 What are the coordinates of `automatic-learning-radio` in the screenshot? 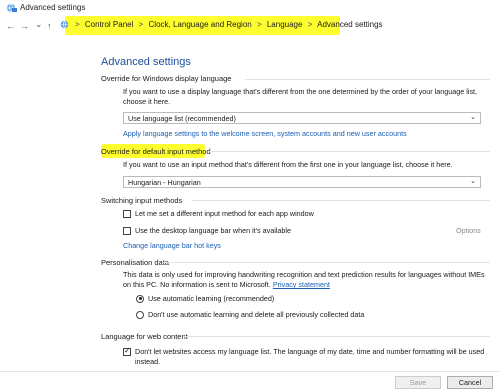 It's located at (140, 298).